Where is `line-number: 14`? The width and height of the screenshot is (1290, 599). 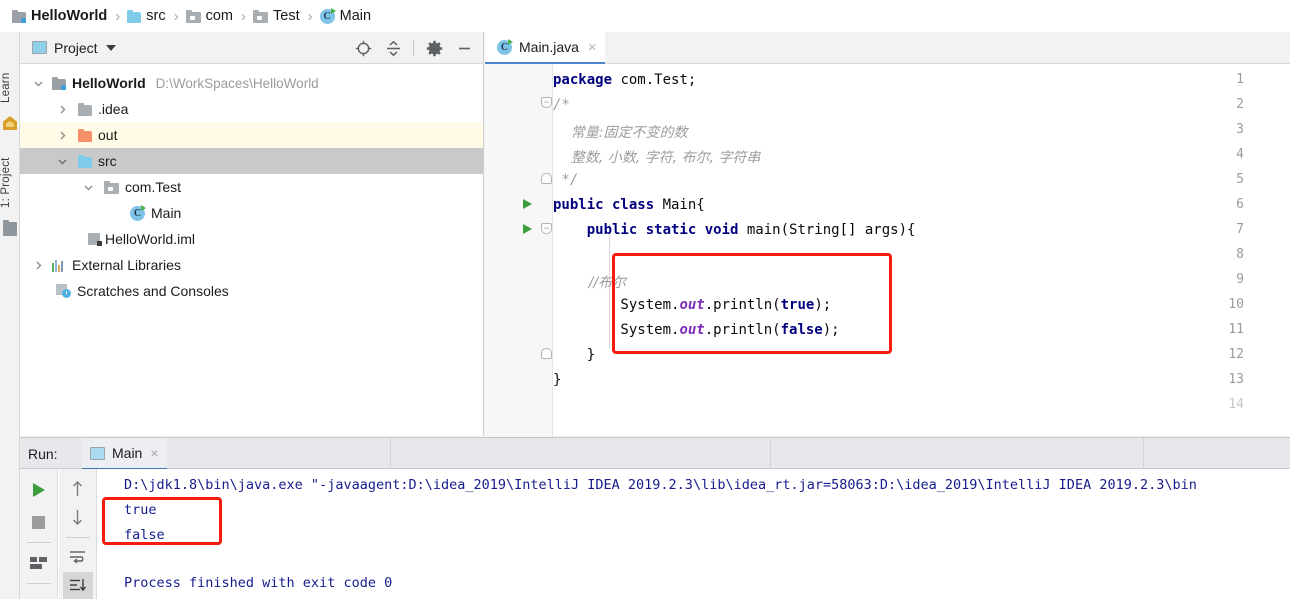 line-number: 14 is located at coordinates (1236, 404).